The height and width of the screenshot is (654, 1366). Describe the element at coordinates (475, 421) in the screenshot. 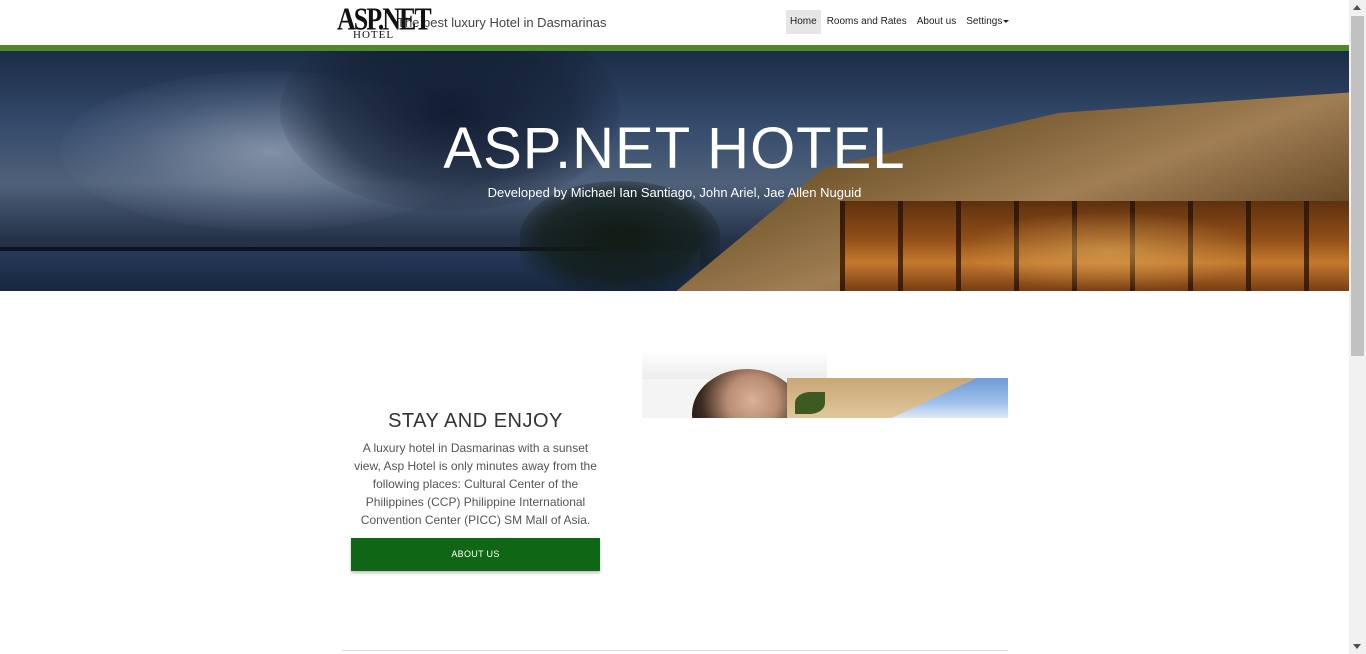

I see `feature-title: STAY AND ENJOY` at that location.